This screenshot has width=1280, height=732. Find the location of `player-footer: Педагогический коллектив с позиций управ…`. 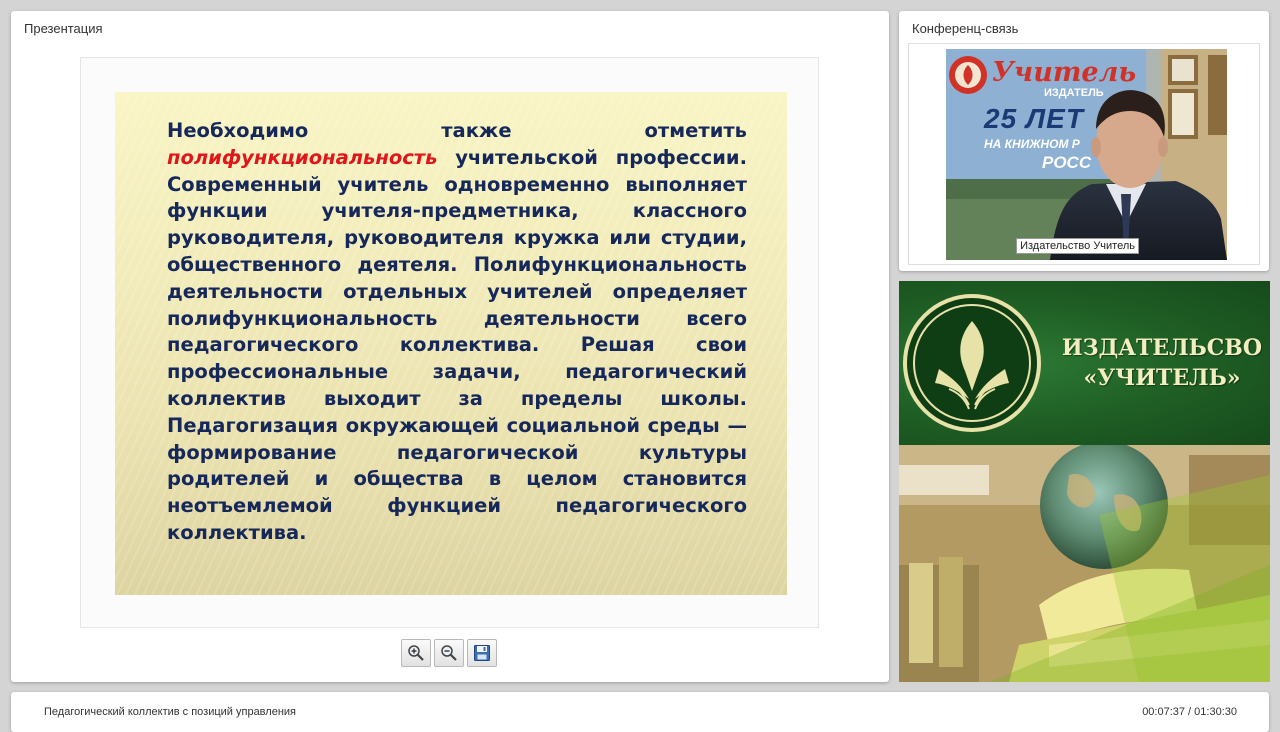

player-footer: Педагогический коллектив с позиций управ… is located at coordinates (640, 712).